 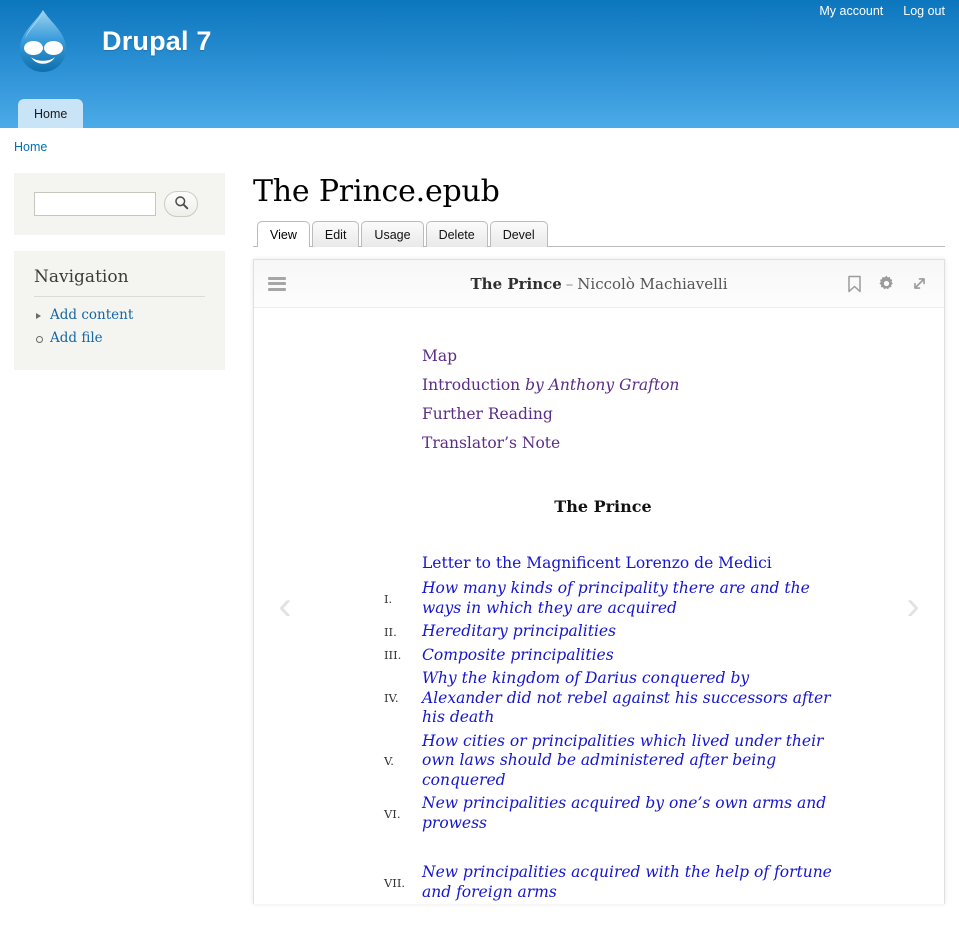 I want to click on epub-next-page-arrow: ›, so click(x=913, y=606).